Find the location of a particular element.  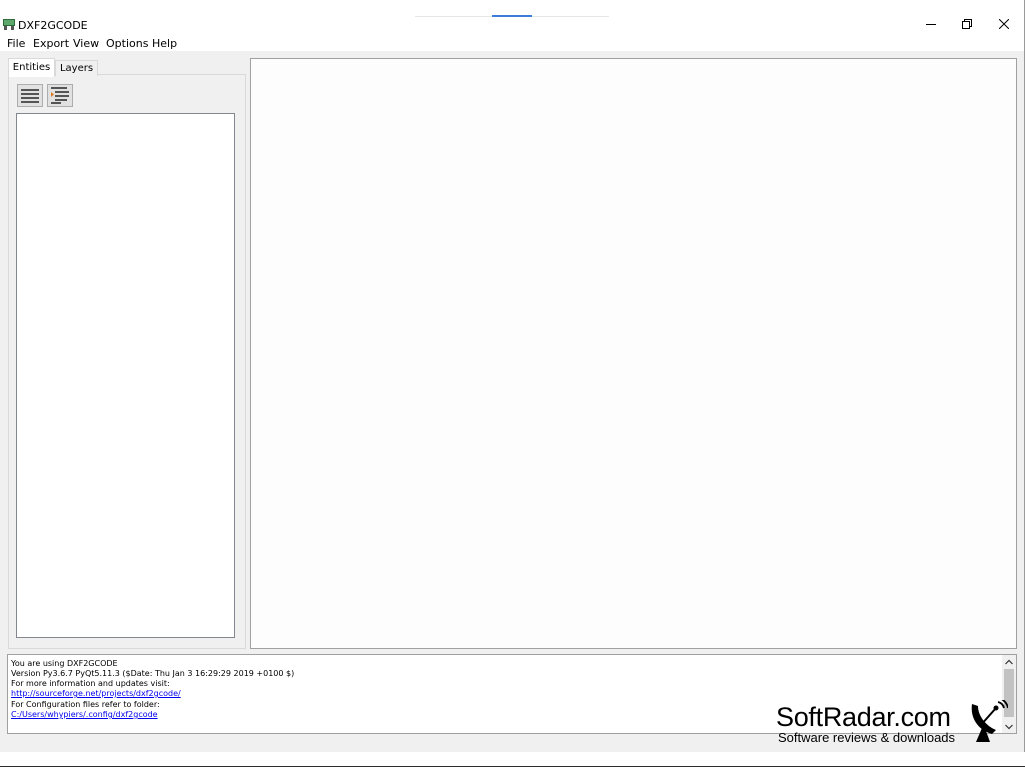

tree-expand-icon is located at coordinates (60, 95).